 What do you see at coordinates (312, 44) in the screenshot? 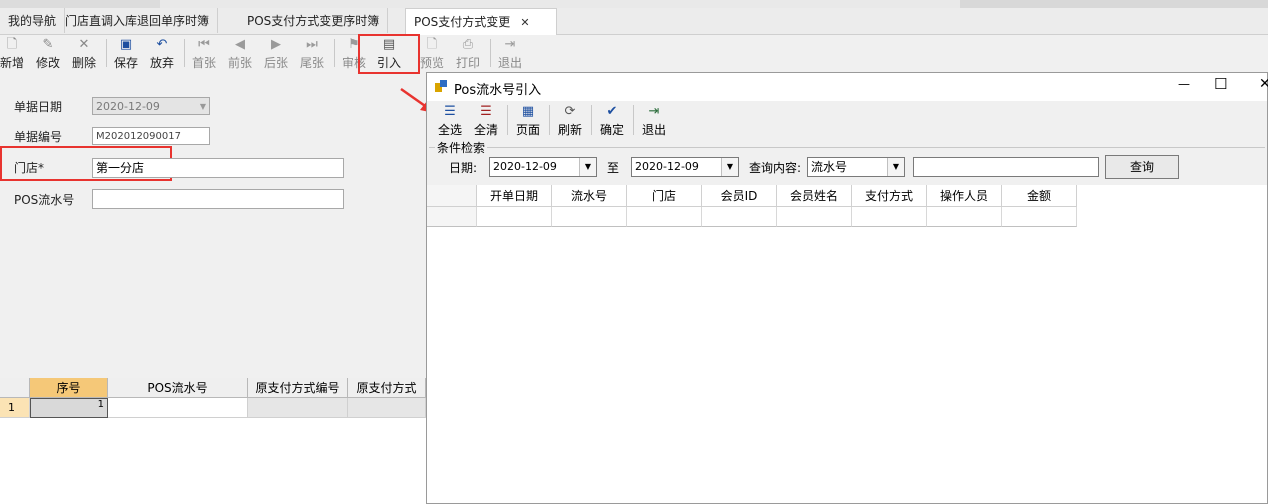
I see `last-icon: ⏭` at bounding box center [312, 44].